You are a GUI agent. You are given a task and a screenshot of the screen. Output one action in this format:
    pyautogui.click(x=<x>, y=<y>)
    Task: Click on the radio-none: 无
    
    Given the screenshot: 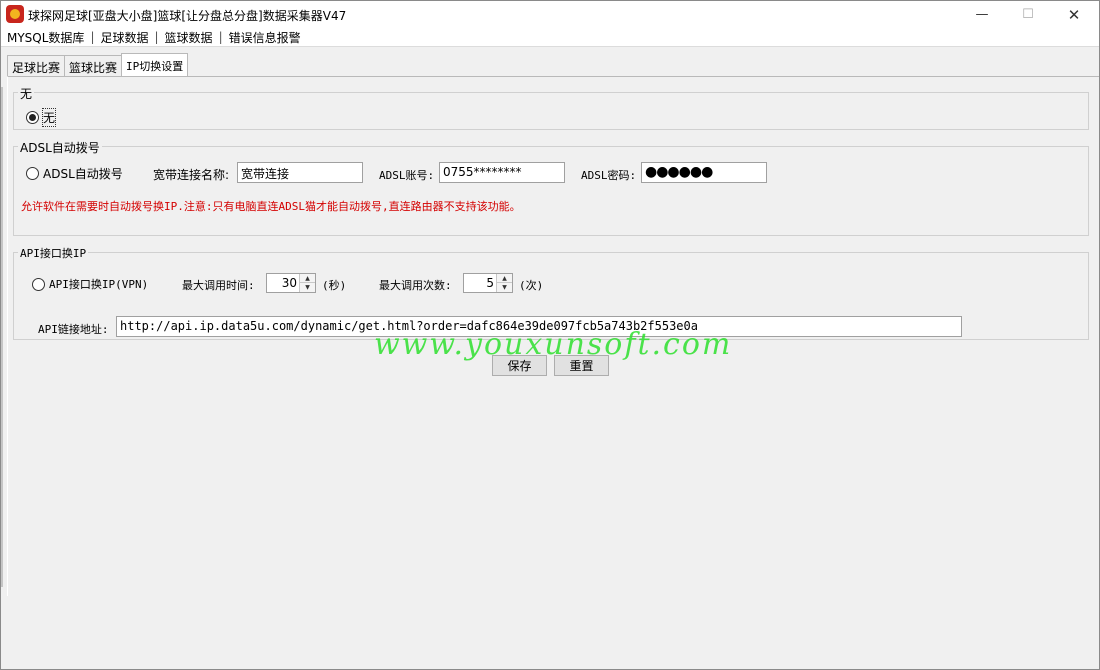 What is the action you would take?
    pyautogui.click(x=41, y=117)
    